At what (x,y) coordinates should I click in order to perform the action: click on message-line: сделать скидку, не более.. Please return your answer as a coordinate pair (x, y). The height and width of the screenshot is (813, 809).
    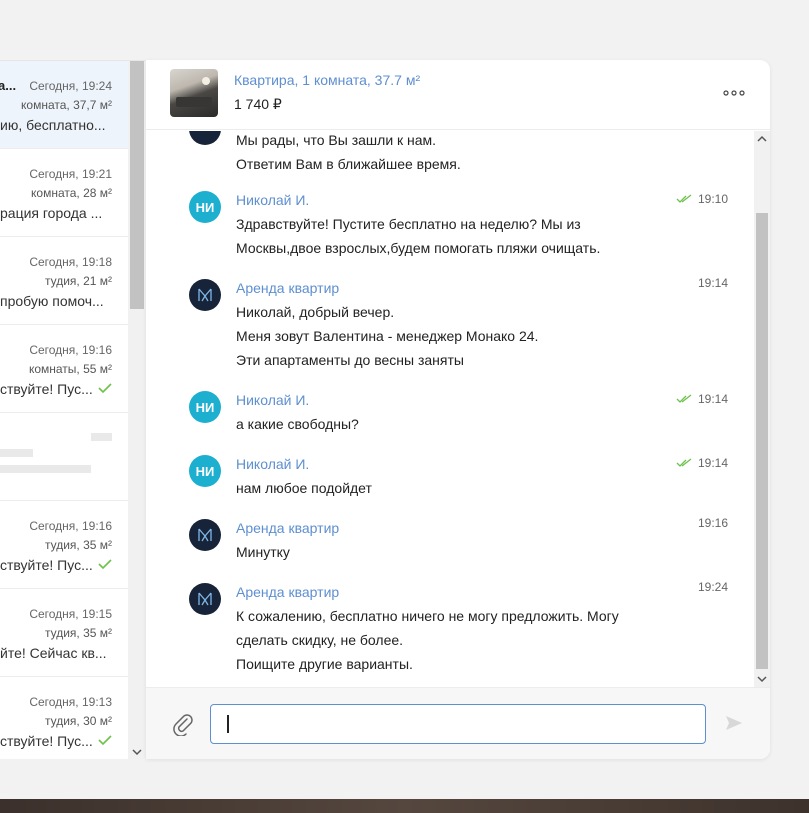
    Looking at the image, I should click on (320, 640).